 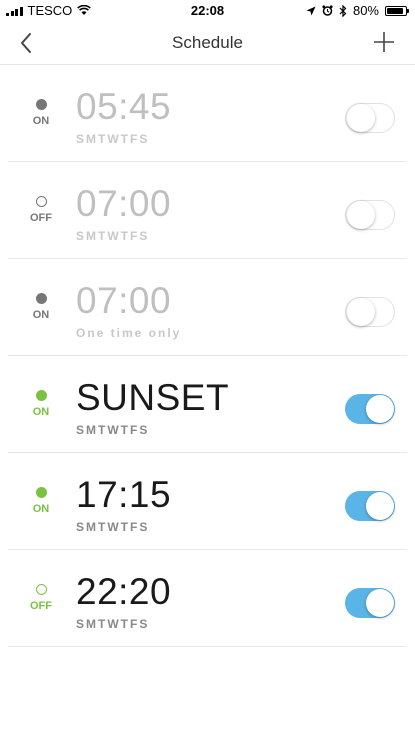 What do you see at coordinates (124, 591) in the screenshot?
I see `schedule-time: 22:20` at bounding box center [124, 591].